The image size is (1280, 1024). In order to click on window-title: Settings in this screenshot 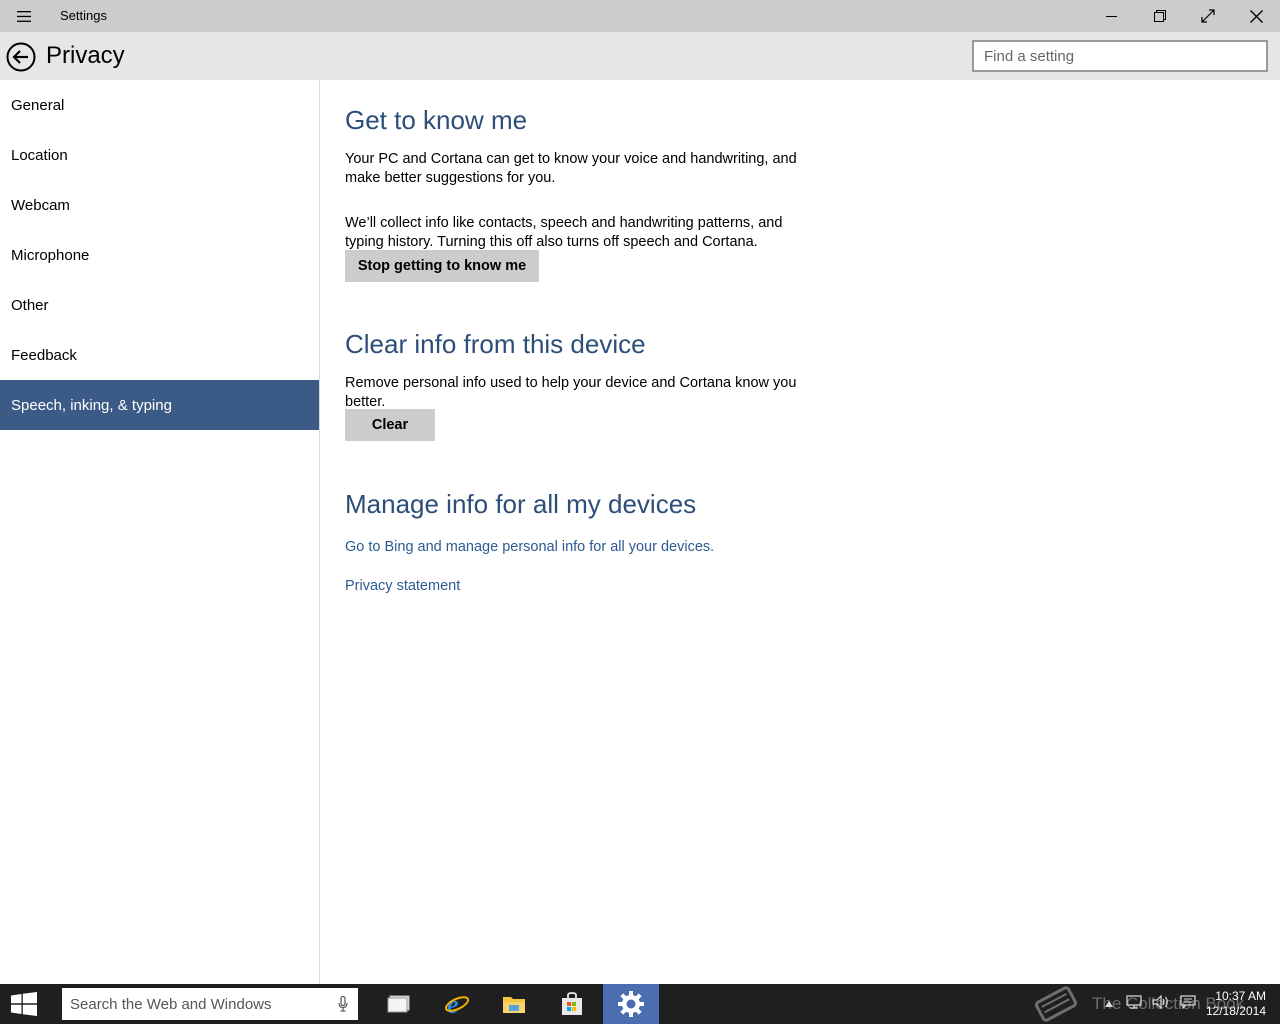, I will do `click(83, 15)`.